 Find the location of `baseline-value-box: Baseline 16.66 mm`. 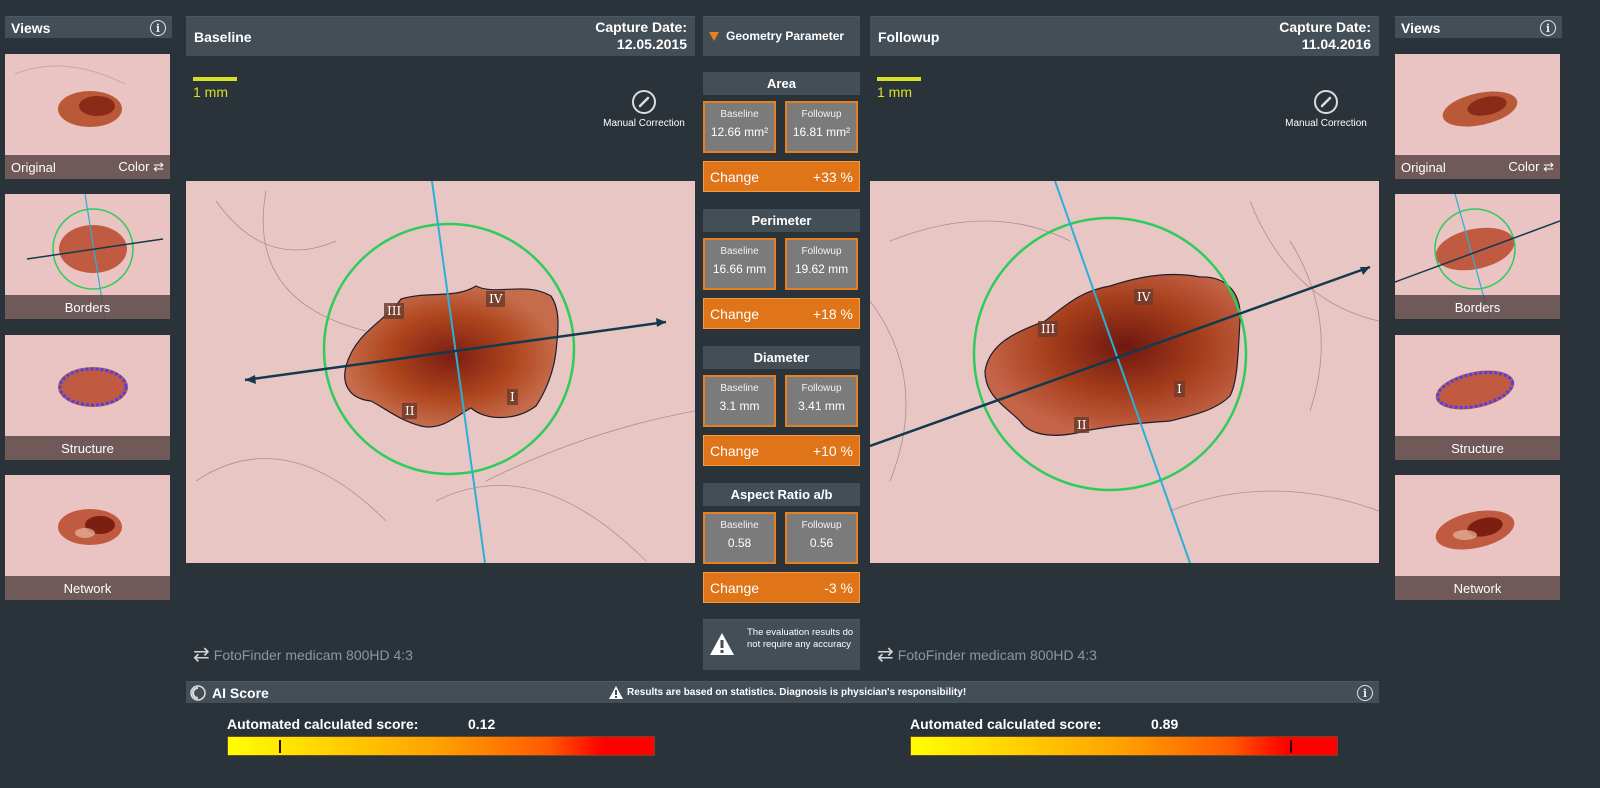

baseline-value-box: Baseline 16.66 mm is located at coordinates (739, 264).